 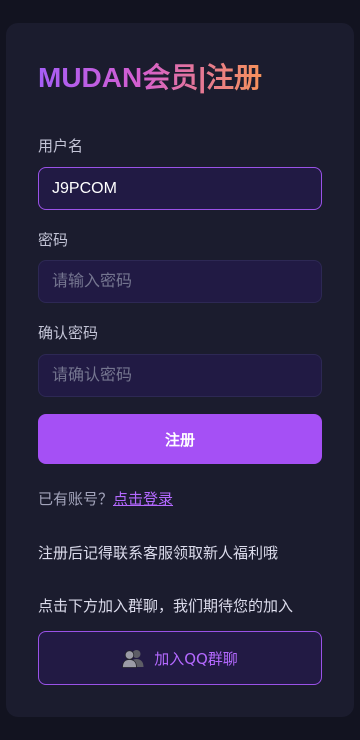 What do you see at coordinates (53, 240) in the screenshot?
I see `password-label: 密码` at bounding box center [53, 240].